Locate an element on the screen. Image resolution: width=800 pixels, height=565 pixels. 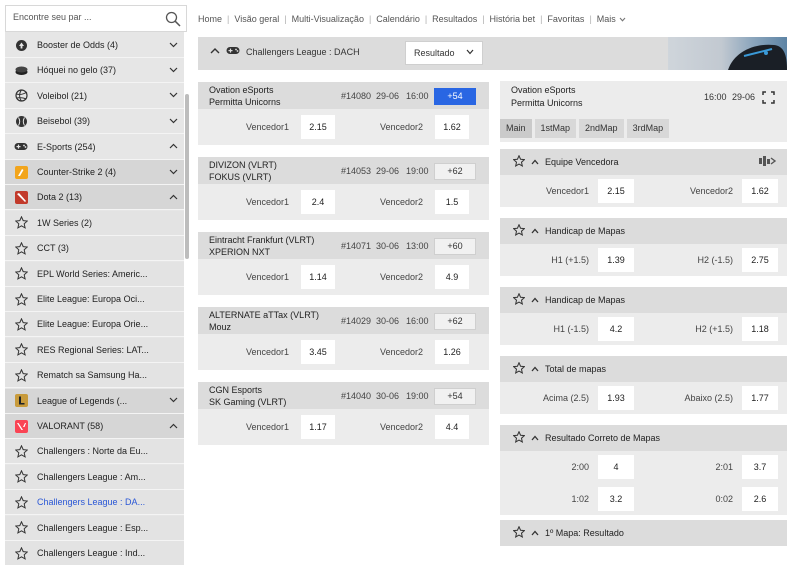
sidebar-item: VALORANT (58) is located at coordinates (94, 426).